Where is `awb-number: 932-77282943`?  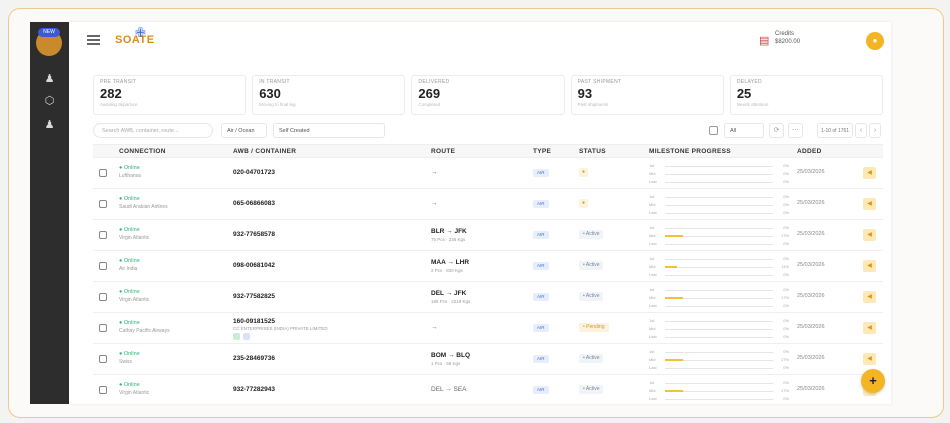 awb-number: 932-77282943 is located at coordinates (254, 389).